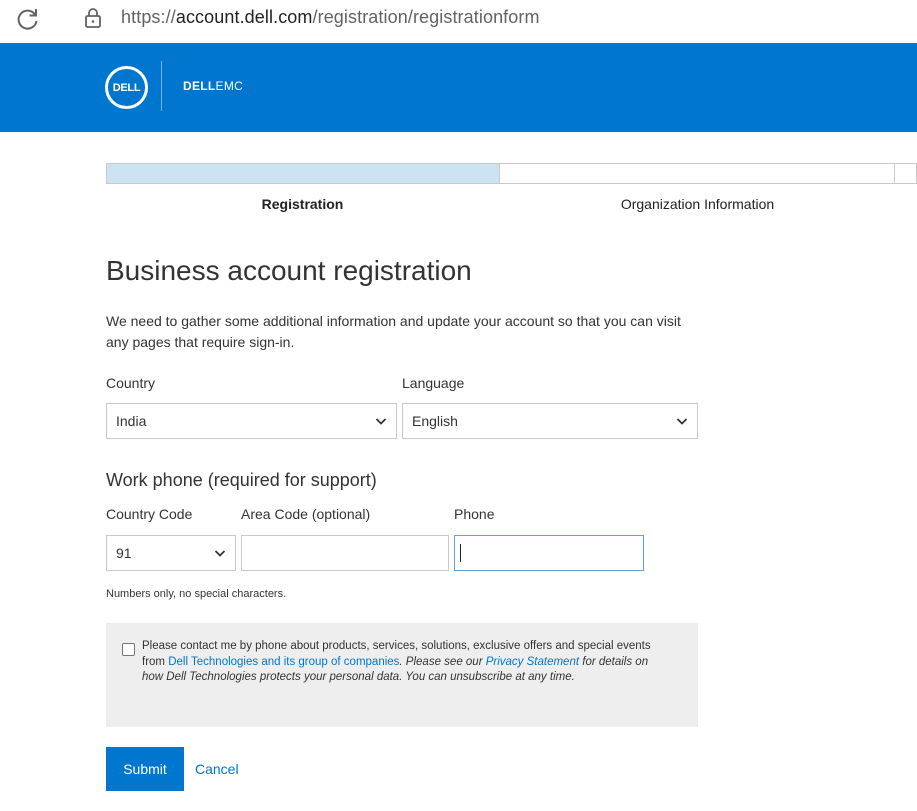 This screenshot has width=917, height=811. I want to click on consent-checkbox, so click(128, 649).